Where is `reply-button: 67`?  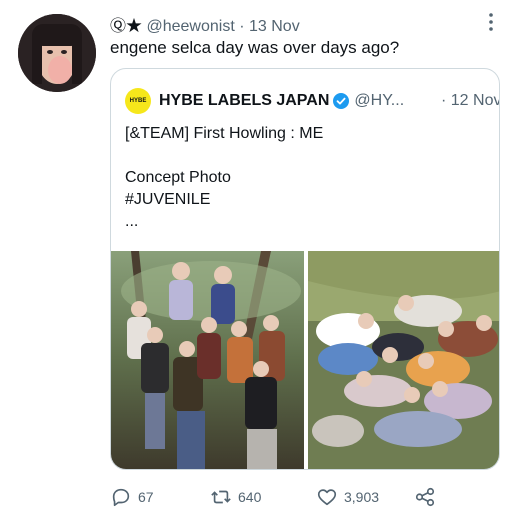 reply-button: 67 is located at coordinates (132, 497).